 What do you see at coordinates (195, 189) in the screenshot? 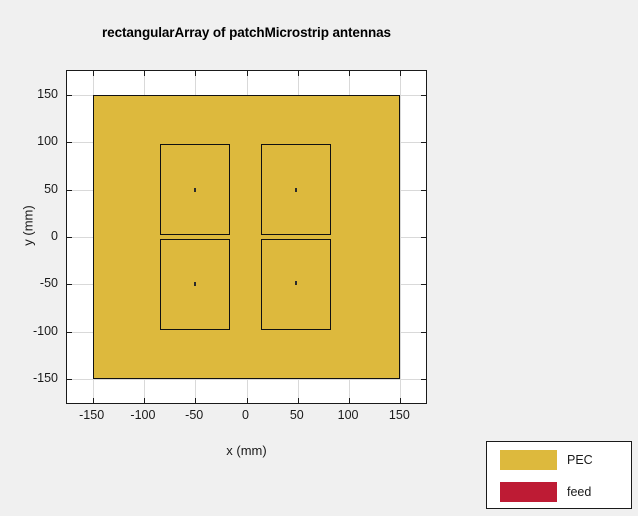
I see `feed-top-left` at bounding box center [195, 189].